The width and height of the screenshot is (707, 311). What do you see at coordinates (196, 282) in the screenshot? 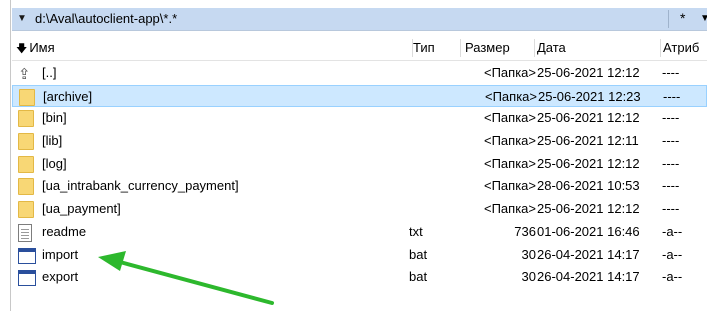
I see `annotation-arrow-line` at bounding box center [196, 282].